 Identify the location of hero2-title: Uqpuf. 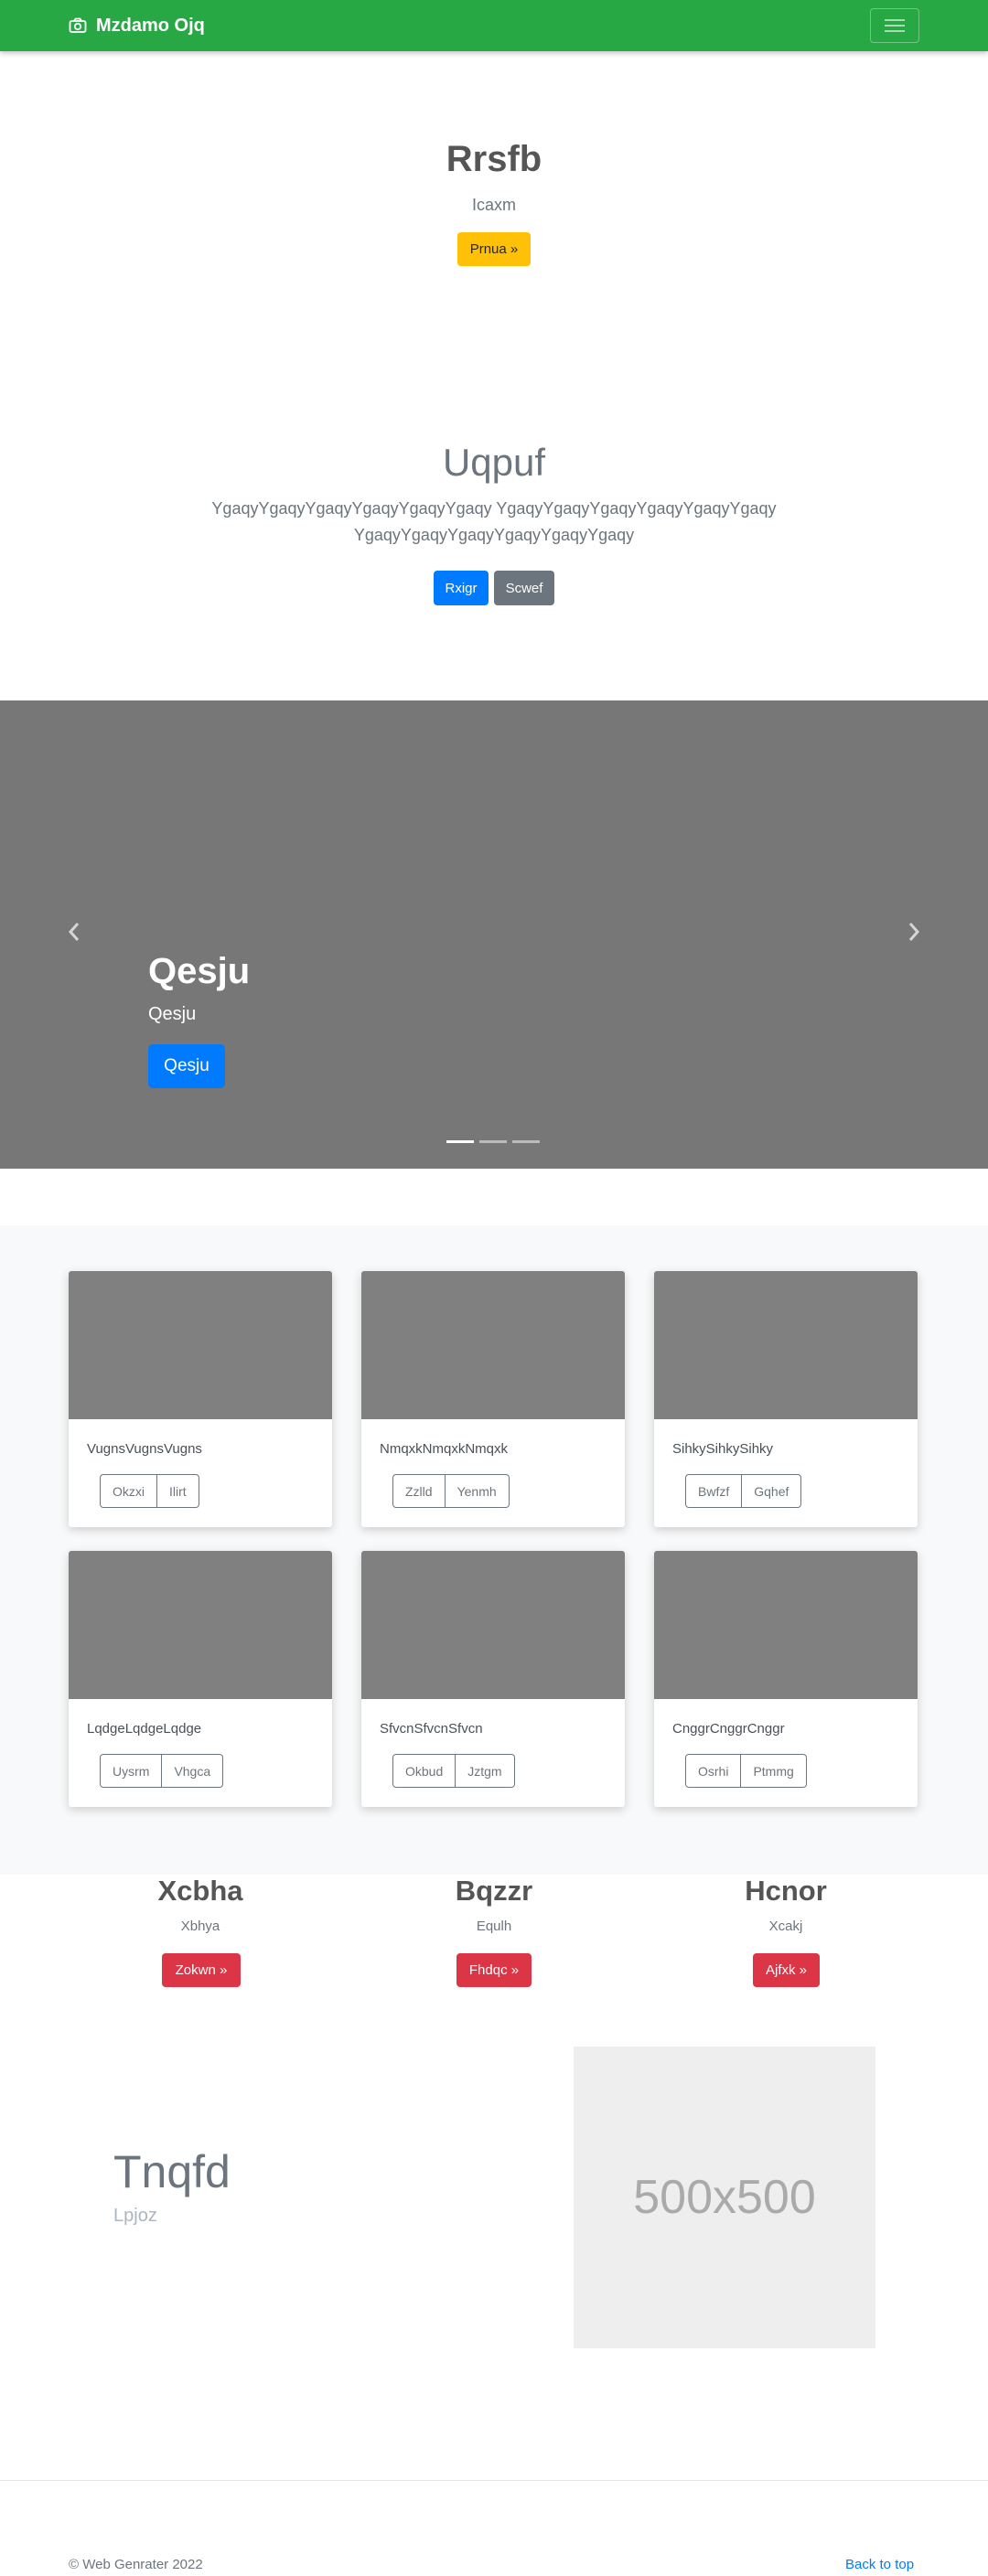
(494, 462).